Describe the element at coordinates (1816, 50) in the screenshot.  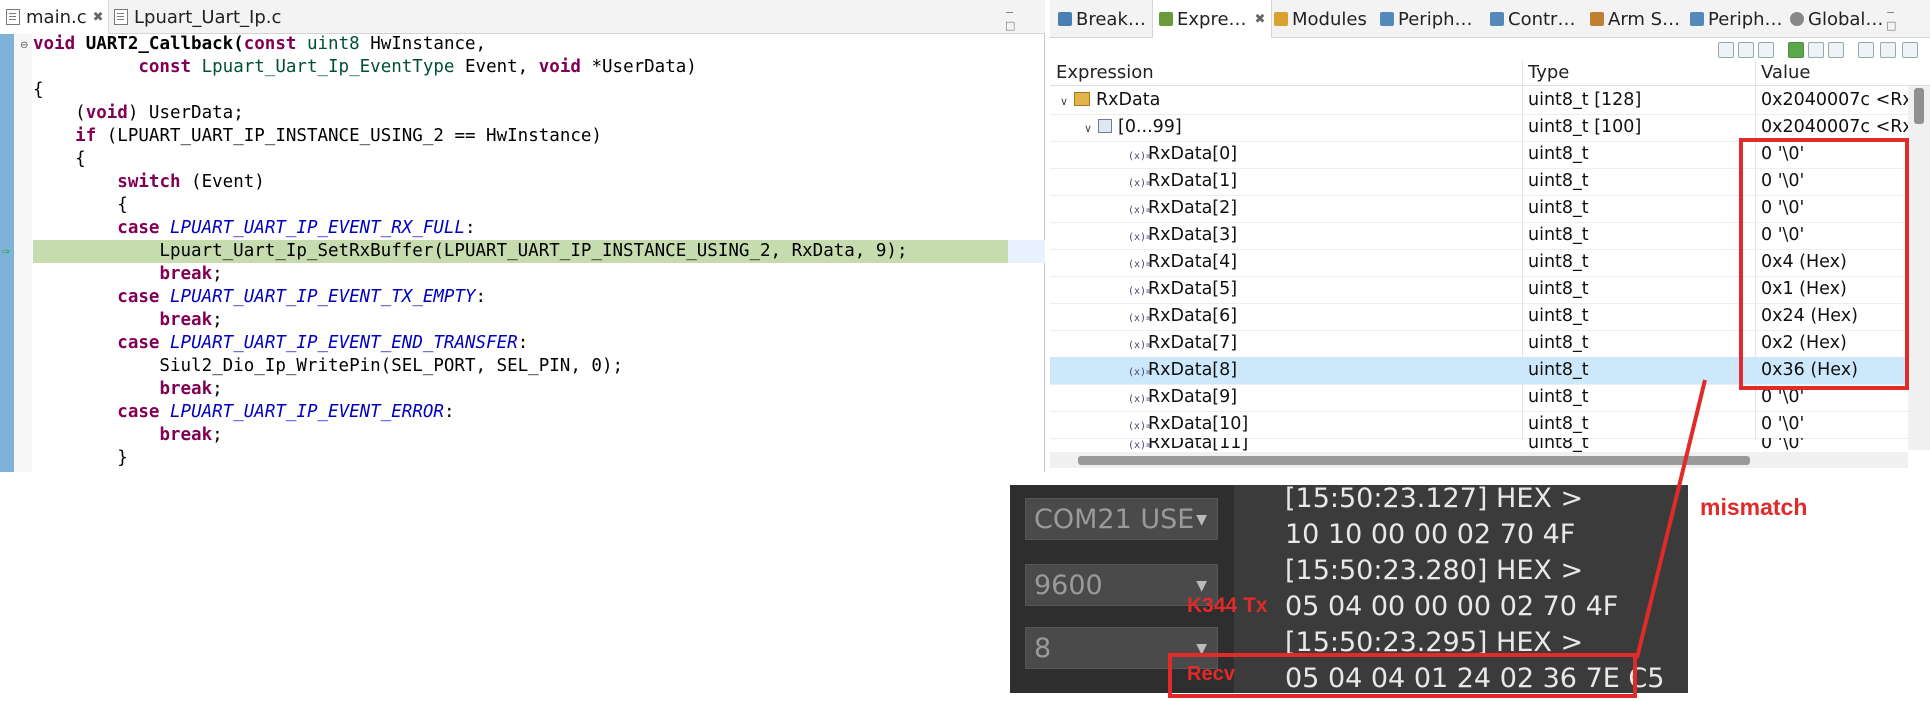
I see `remove-expression-icon` at that location.